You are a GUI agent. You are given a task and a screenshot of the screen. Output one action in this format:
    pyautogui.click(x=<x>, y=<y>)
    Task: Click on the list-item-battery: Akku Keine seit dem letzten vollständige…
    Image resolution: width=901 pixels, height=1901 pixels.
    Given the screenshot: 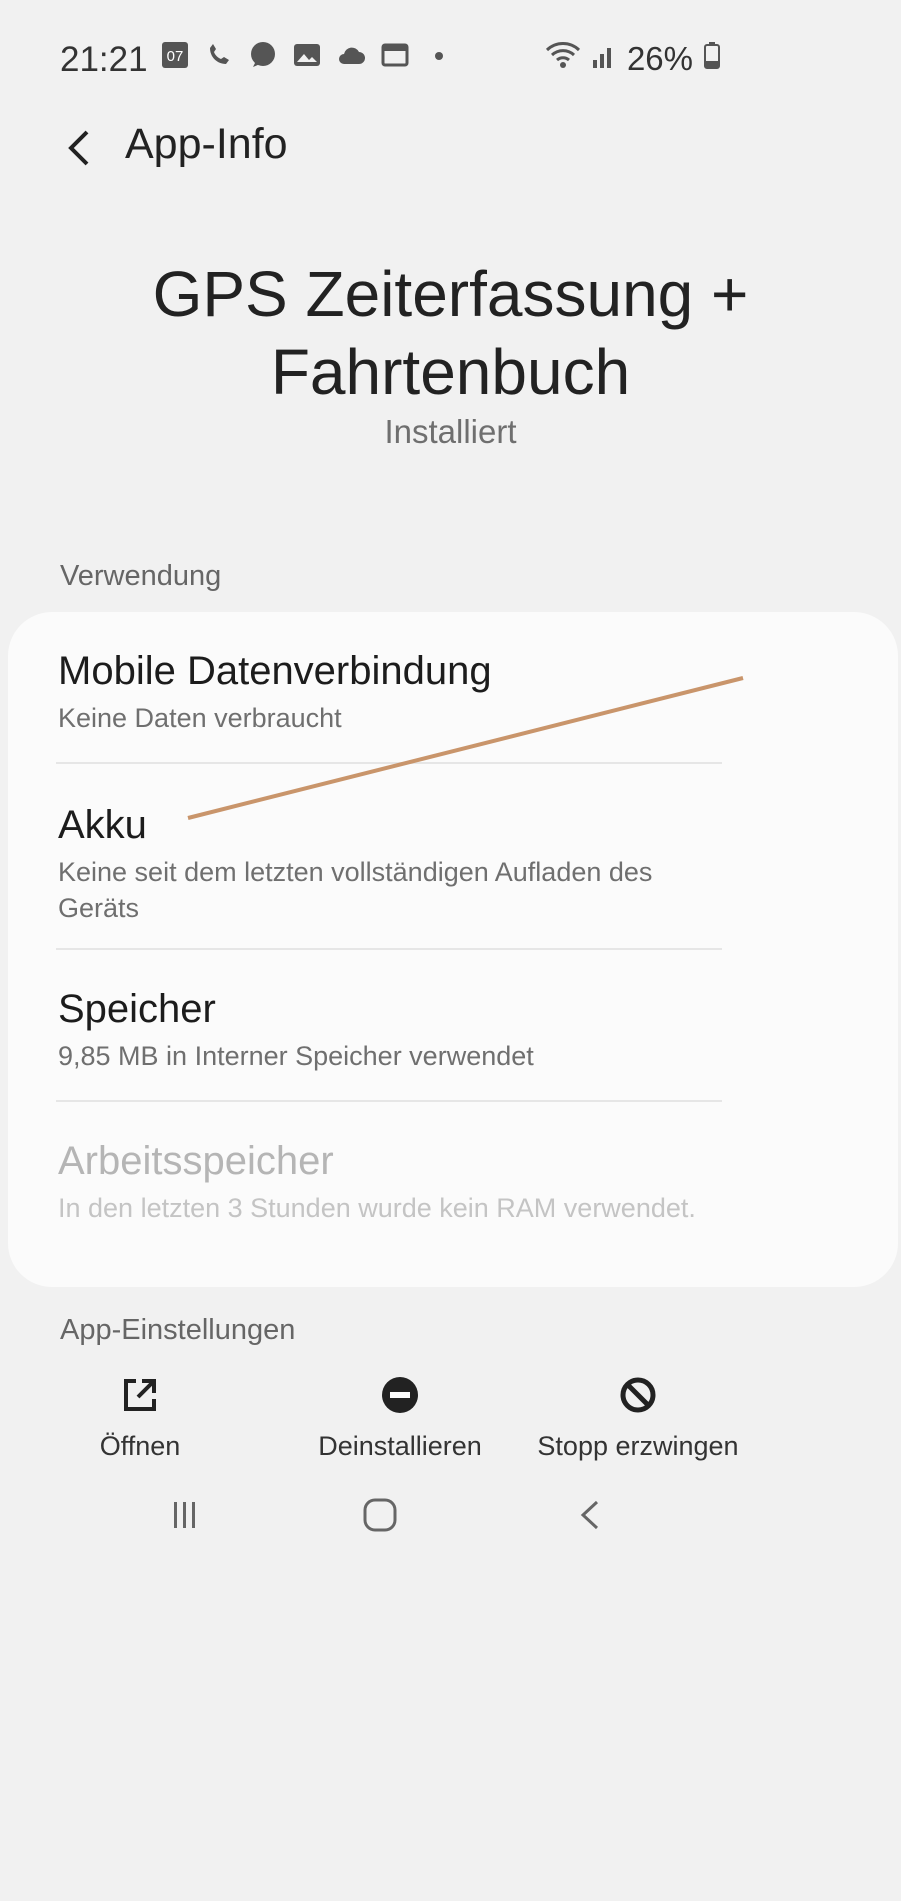 What is the action you would take?
    pyautogui.click(x=390, y=863)
    